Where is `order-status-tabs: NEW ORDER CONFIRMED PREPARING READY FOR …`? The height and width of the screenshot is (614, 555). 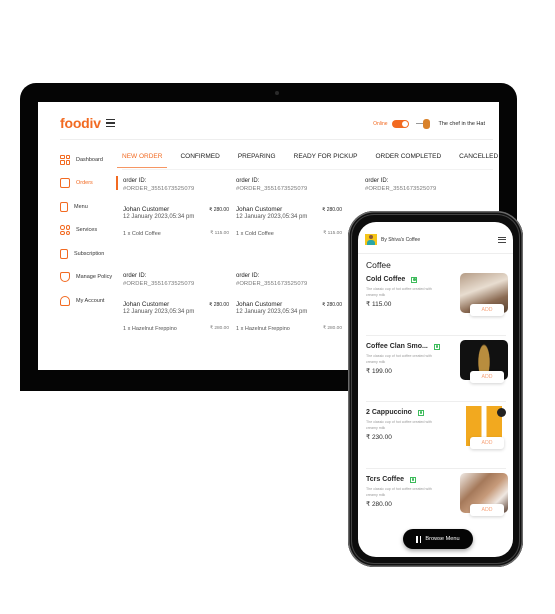 order-status-tabs: NEW ORDER CONFIRMED PREPARING READY FOR … is located at coordinates (307, 159).